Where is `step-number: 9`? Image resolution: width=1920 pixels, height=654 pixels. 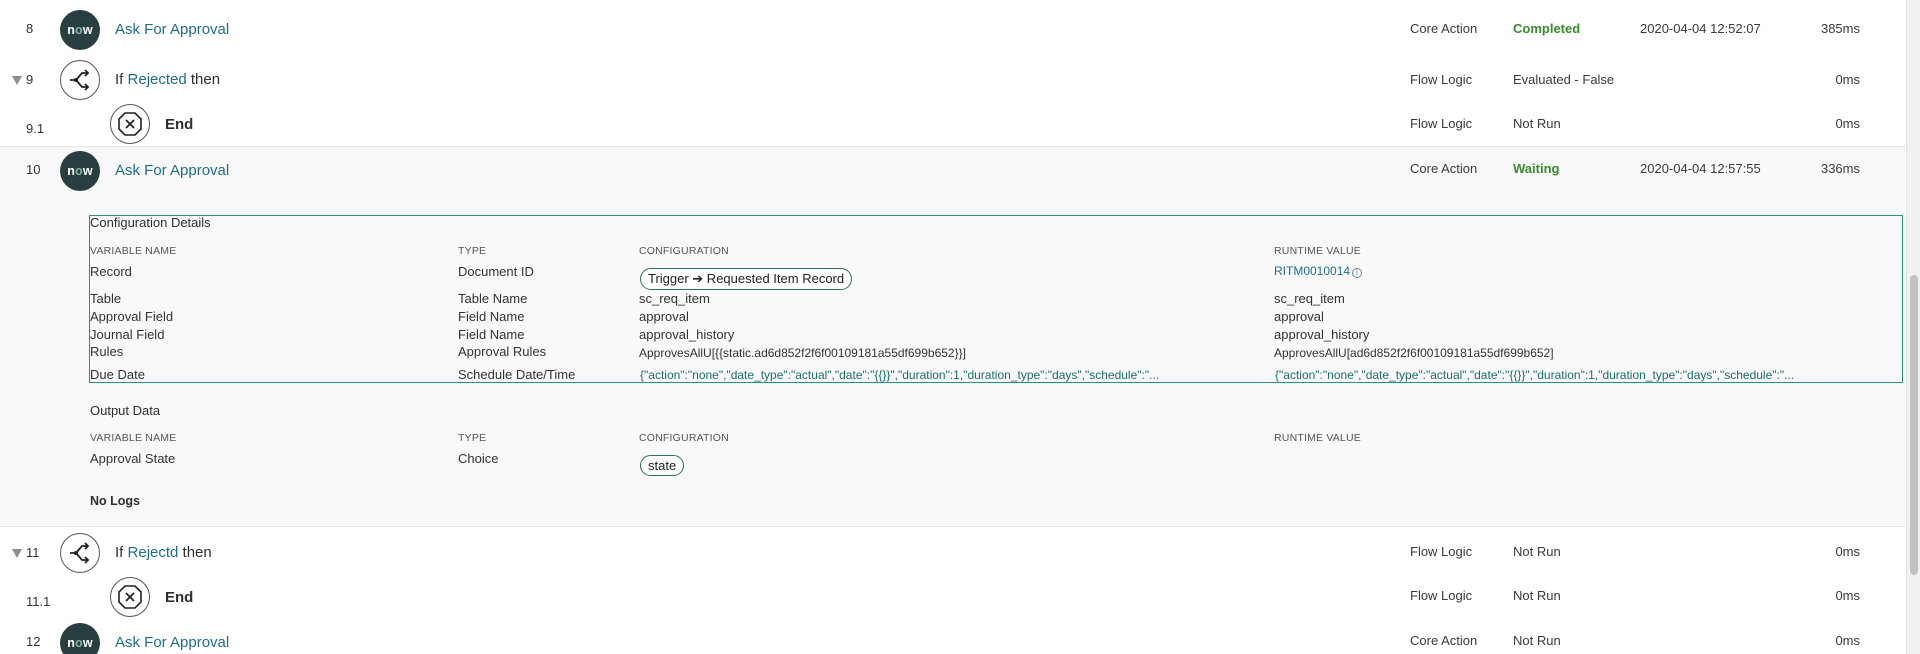 step-number: 9 is located at coordinates (30, 79).